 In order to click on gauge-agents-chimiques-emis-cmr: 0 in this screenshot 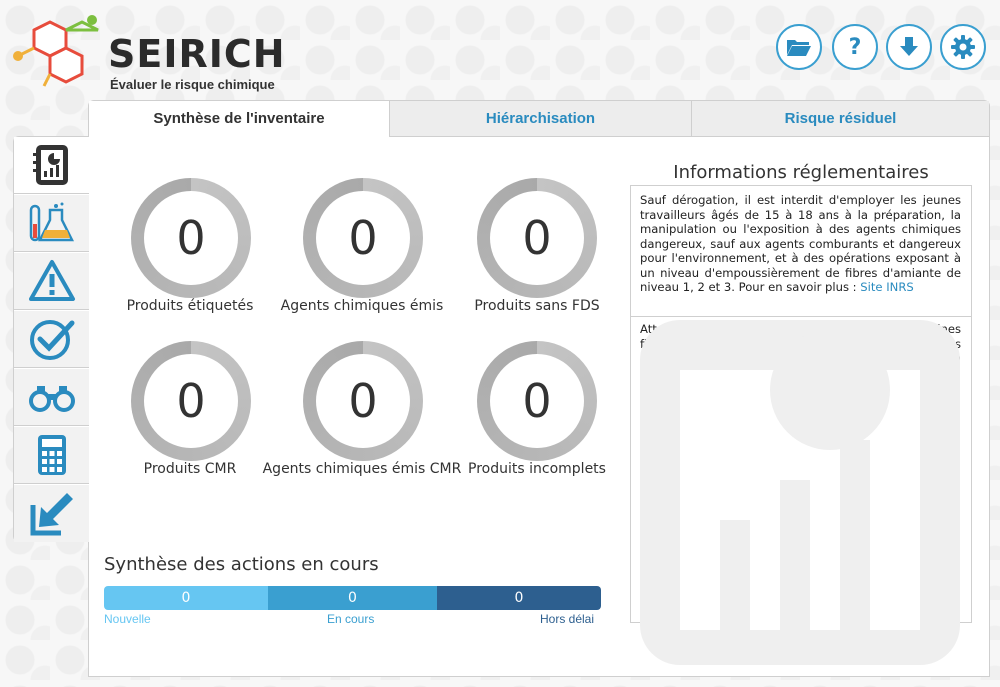, I will do `click(363, 401)`.